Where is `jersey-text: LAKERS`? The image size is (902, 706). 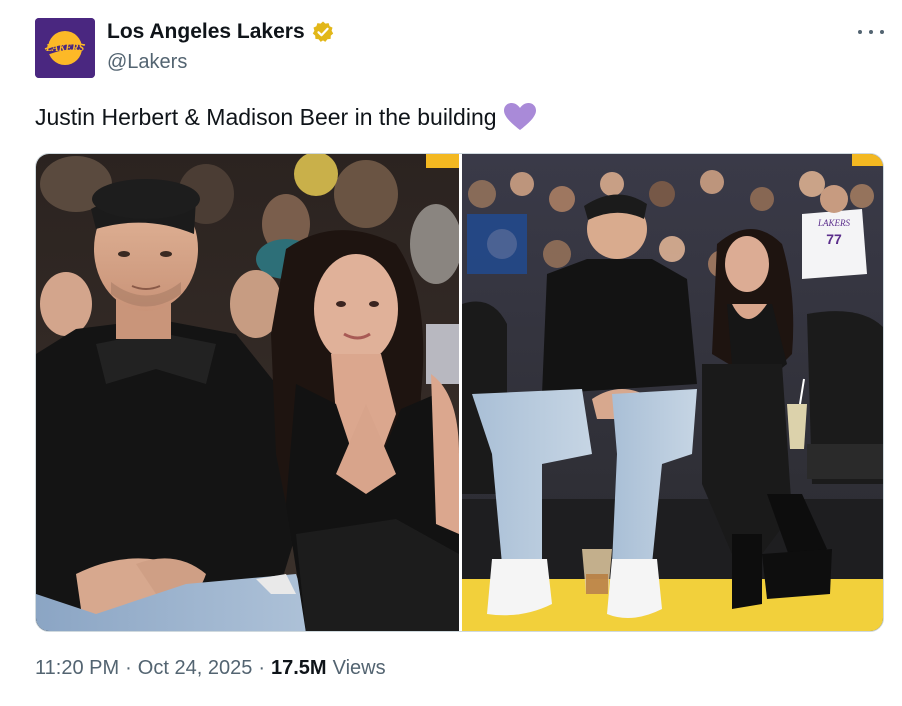 jersey-text: LAKERS is located at coordinates (834, 223).